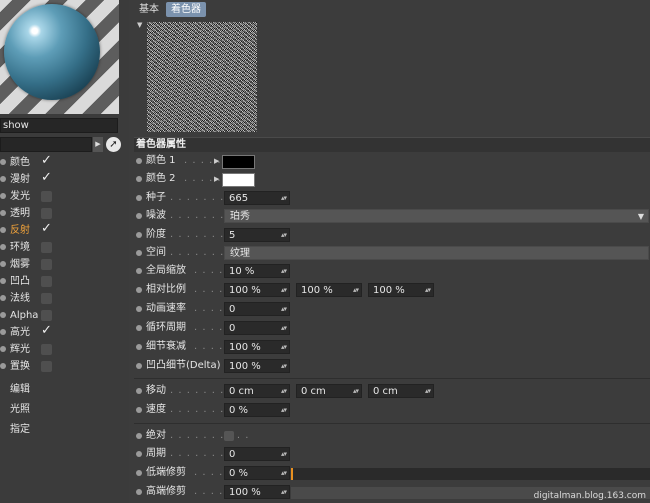 The width and height of the screenshot is (650, 503). I want to click on low-clip-slider, so click(470, 474).